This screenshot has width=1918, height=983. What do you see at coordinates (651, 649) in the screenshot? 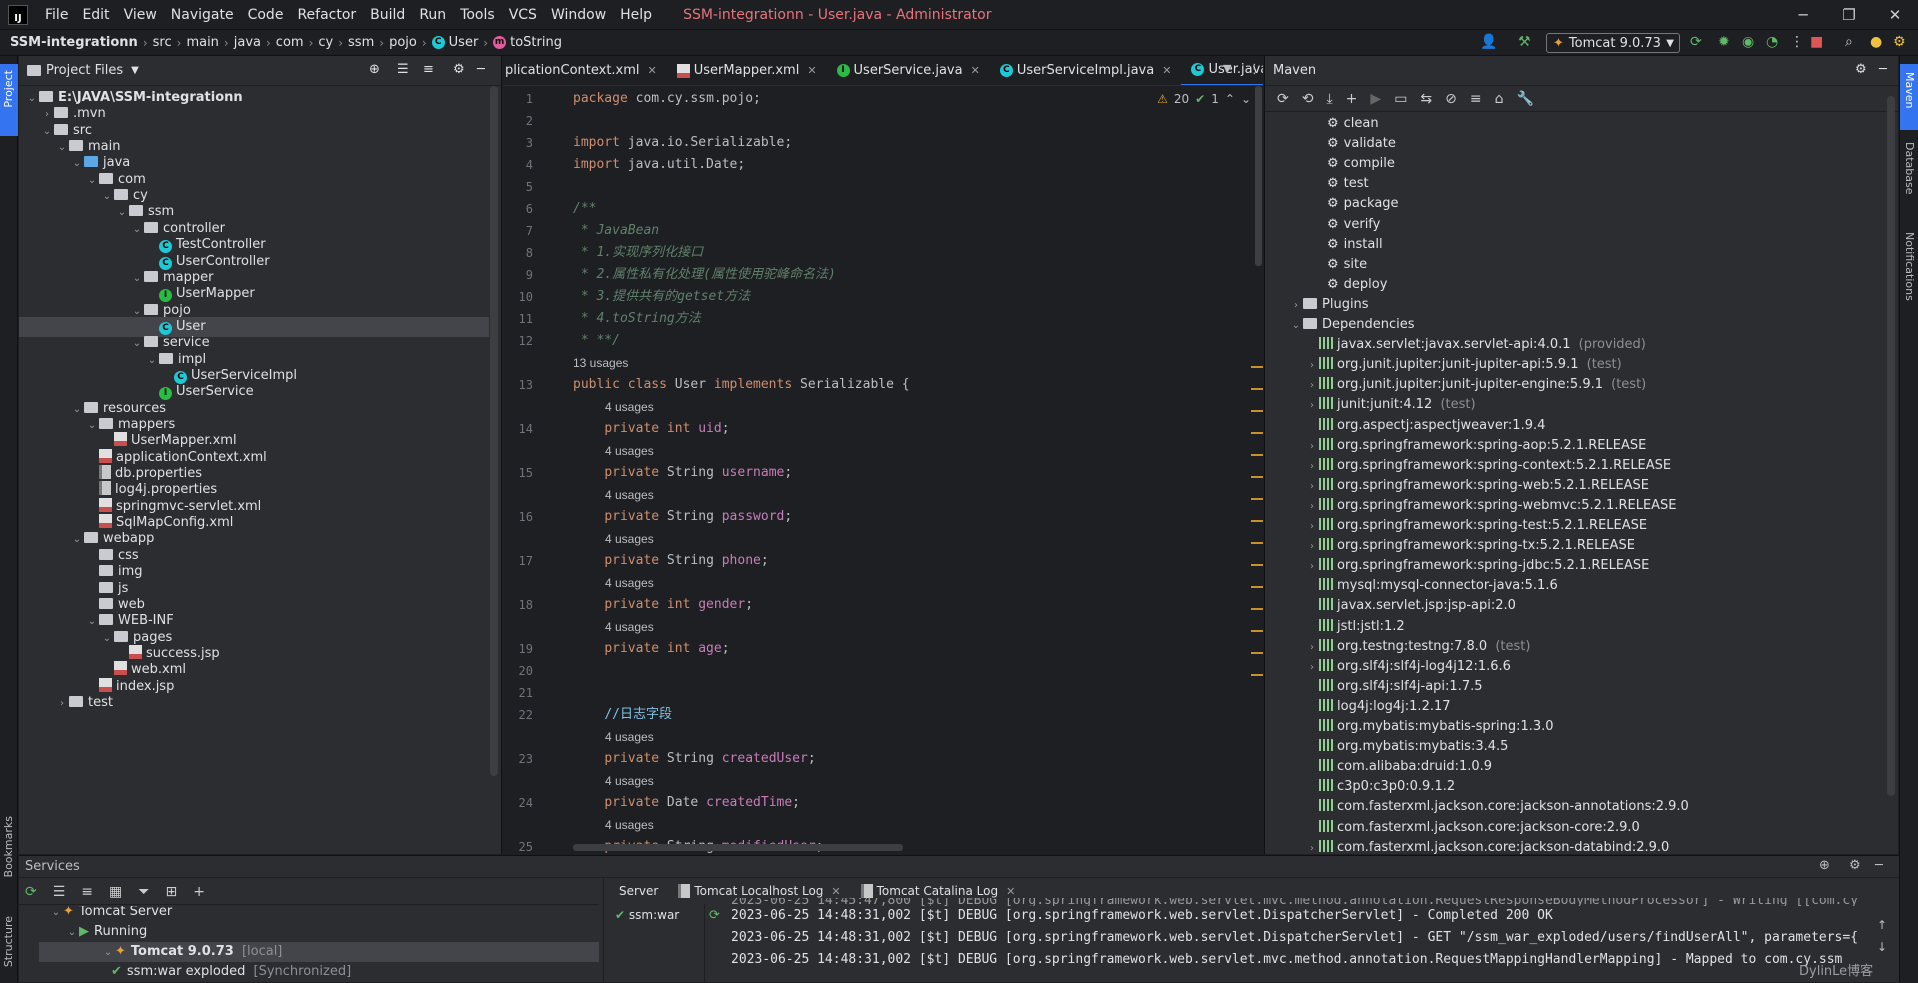
I see `code-line: private int age;` at bounding box center [651, 649].